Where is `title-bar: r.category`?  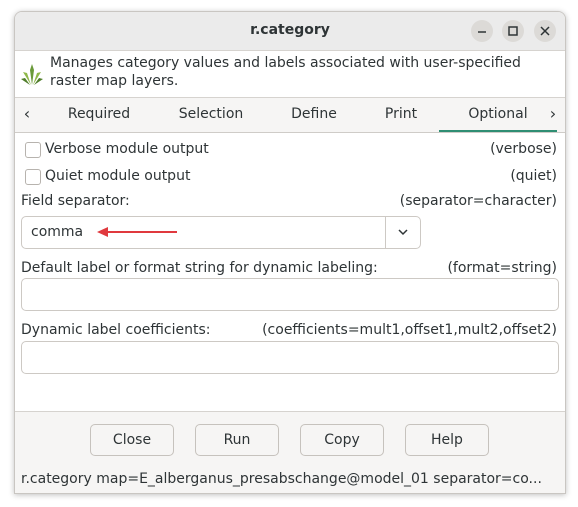 title-bar: r.category is located at coordinates (290, 31).